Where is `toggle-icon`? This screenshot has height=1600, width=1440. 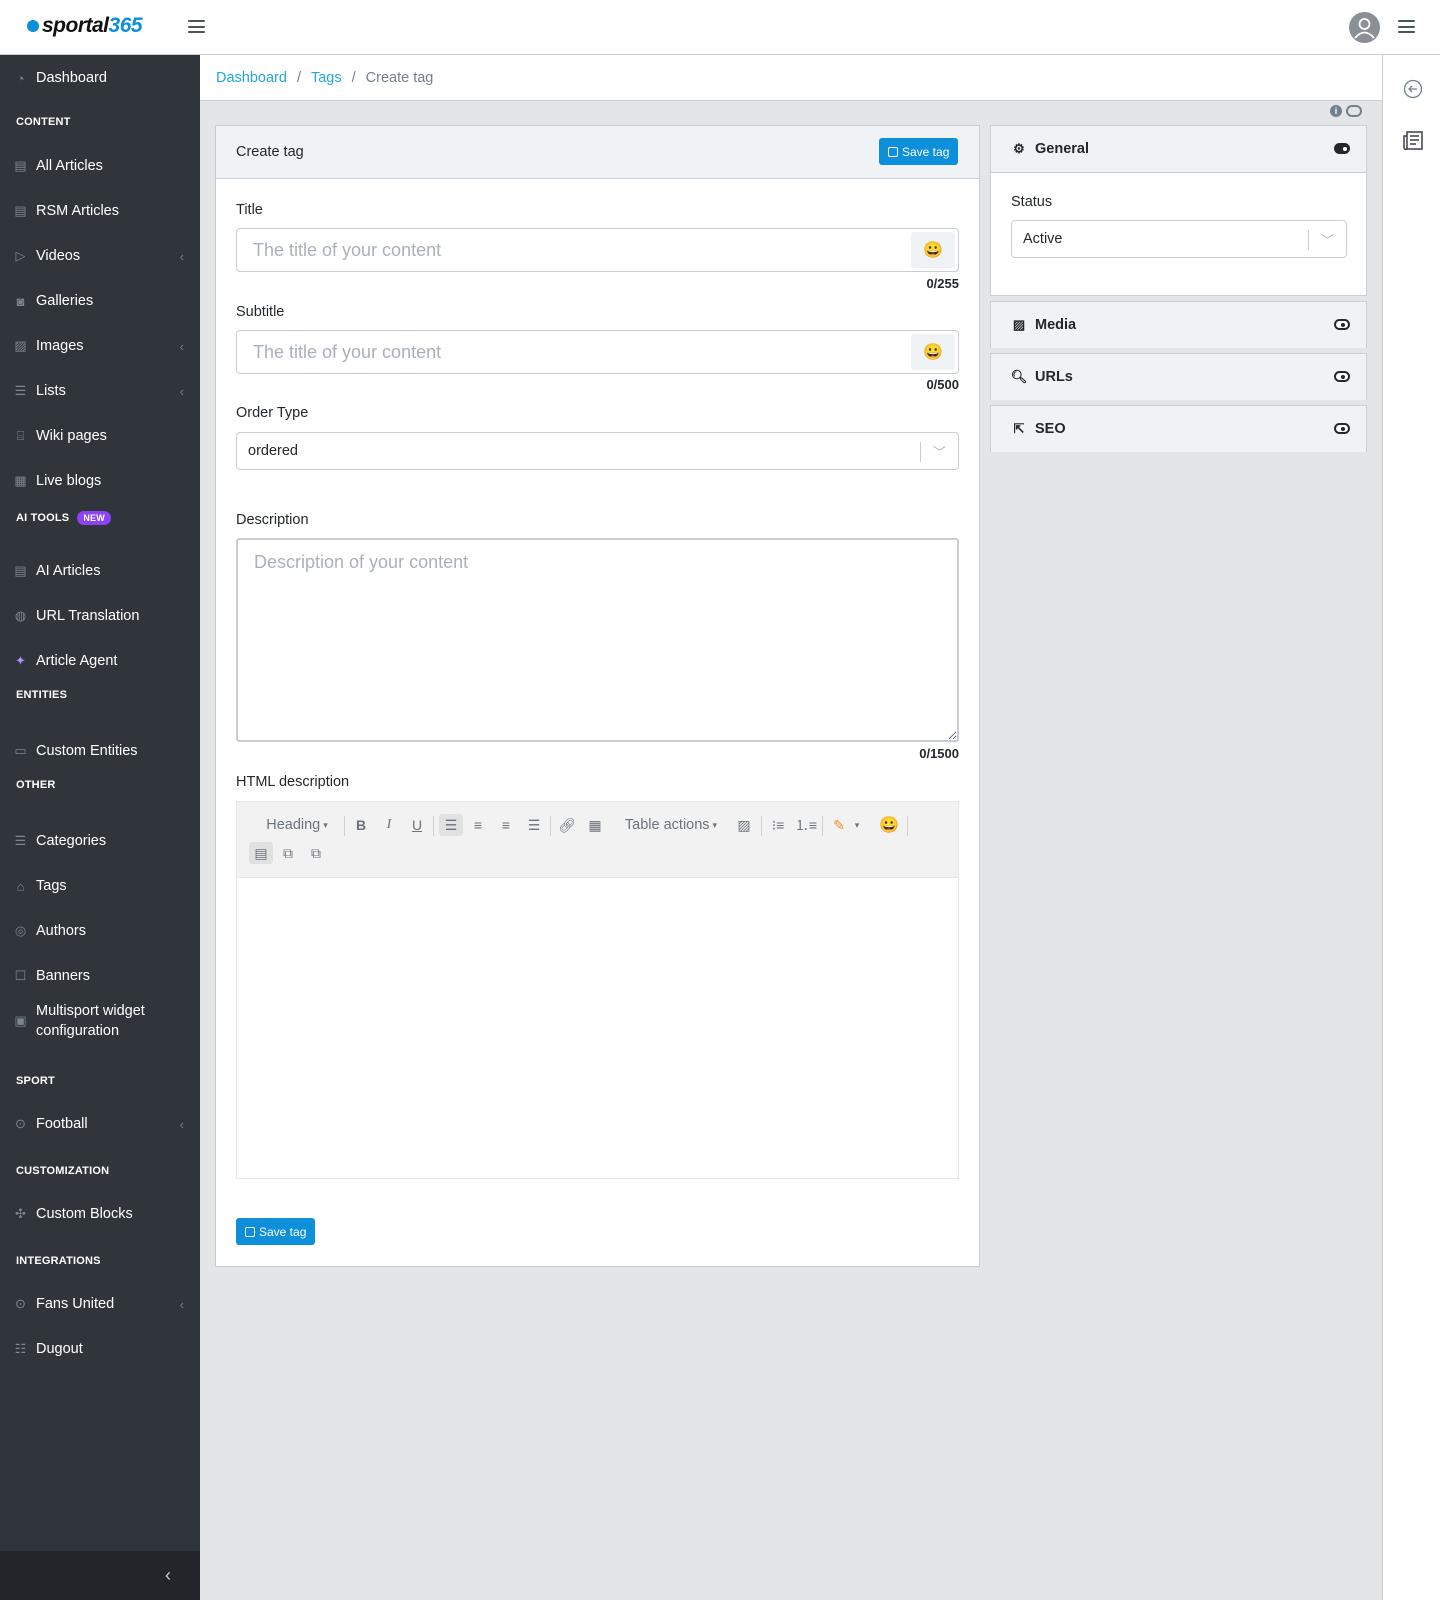 toggle-icon is located at coordinates (1354, 111).